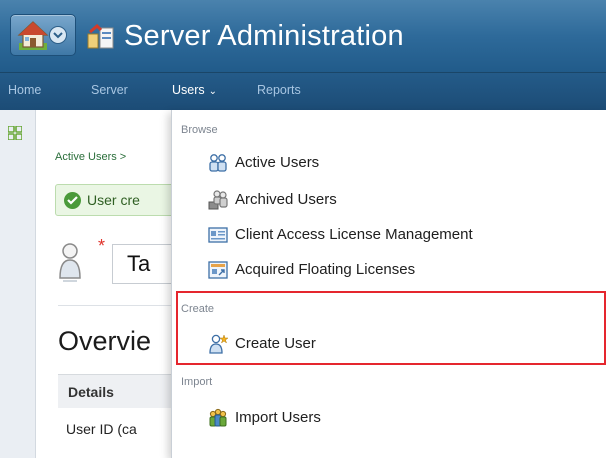  What do you see at coordinates (275, 343) in the screenshot?
I see `menu-item-label: Create User` at bounding box center [275, 343].